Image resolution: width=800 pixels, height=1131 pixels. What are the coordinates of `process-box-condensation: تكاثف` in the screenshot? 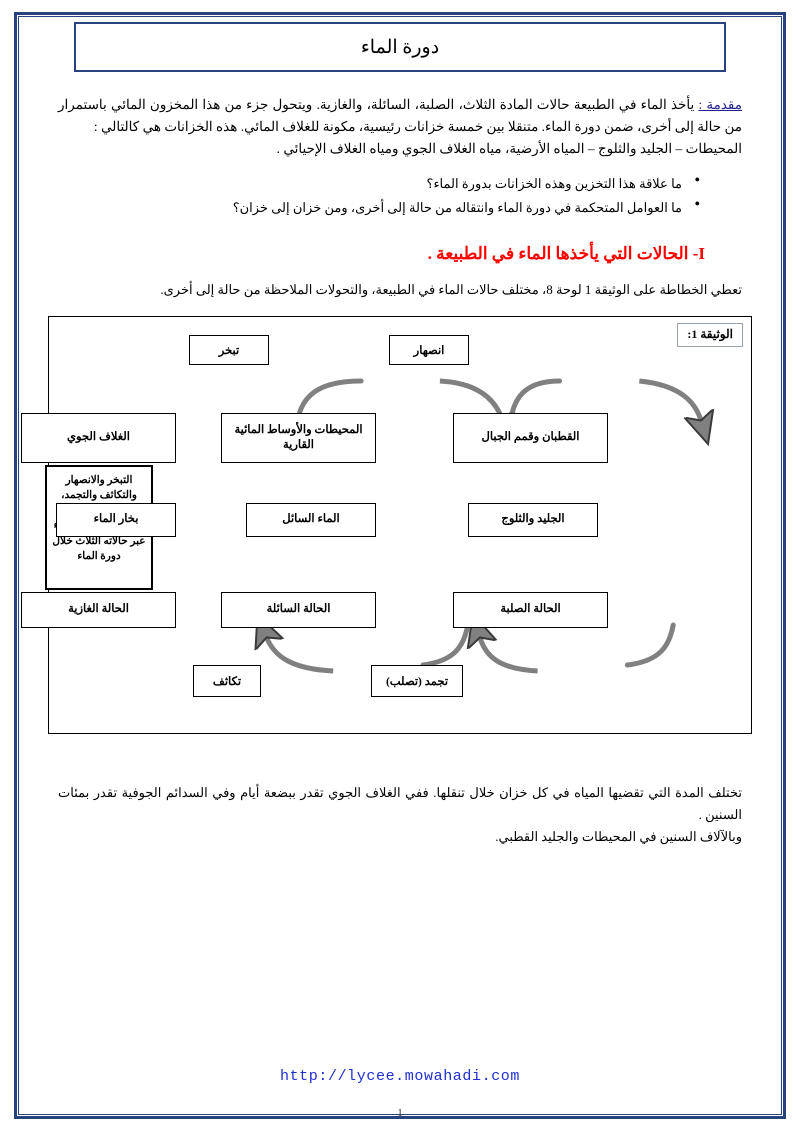 It's located at (227, 680).